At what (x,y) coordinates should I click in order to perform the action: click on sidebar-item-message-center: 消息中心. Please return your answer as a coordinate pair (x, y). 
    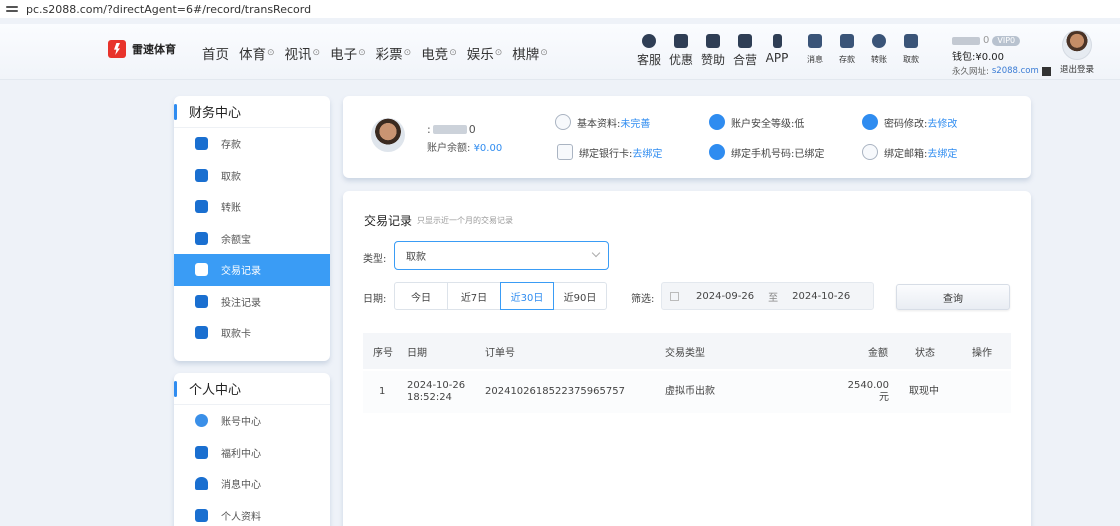
    Looking at the image, I should click on (252, 484).